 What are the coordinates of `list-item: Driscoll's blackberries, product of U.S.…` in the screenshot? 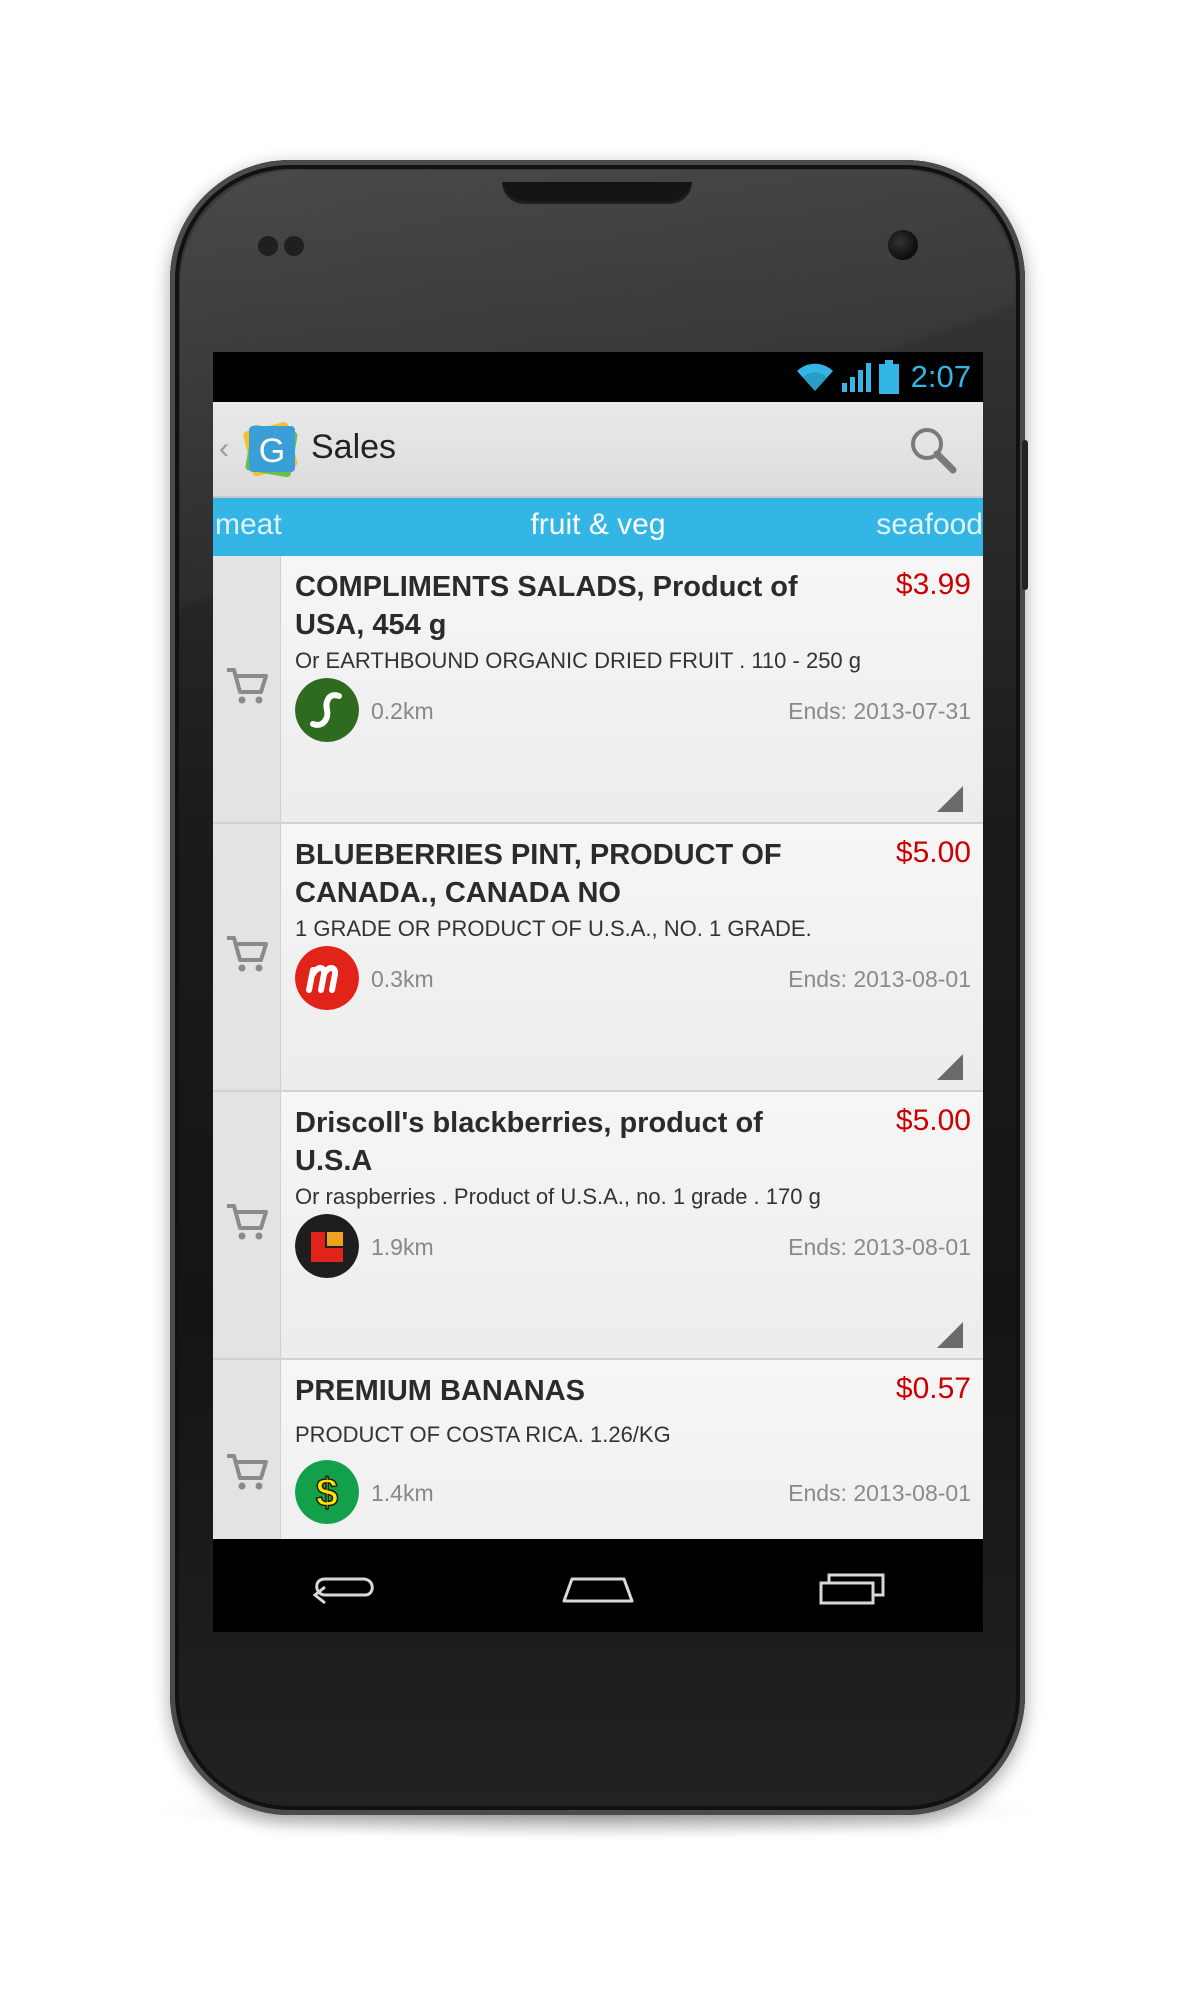 It's located at (598, 1226).